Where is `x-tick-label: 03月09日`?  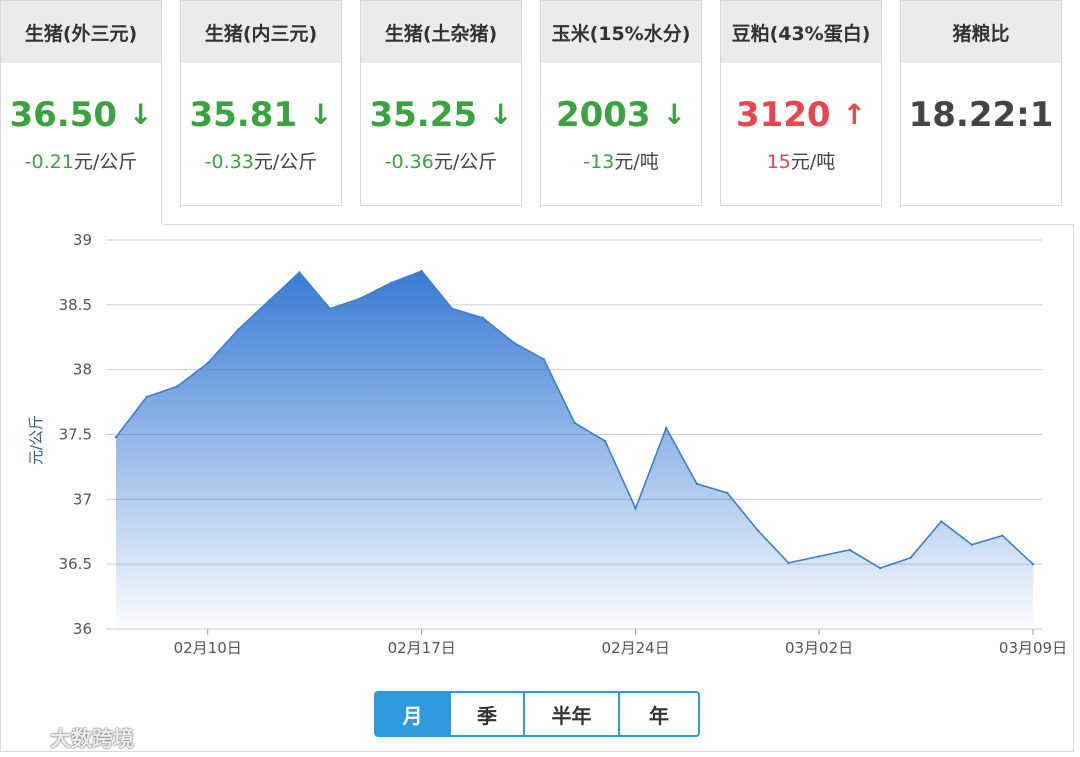 x-tick-label: 03月09日 is located at coordinates (1033, 648).